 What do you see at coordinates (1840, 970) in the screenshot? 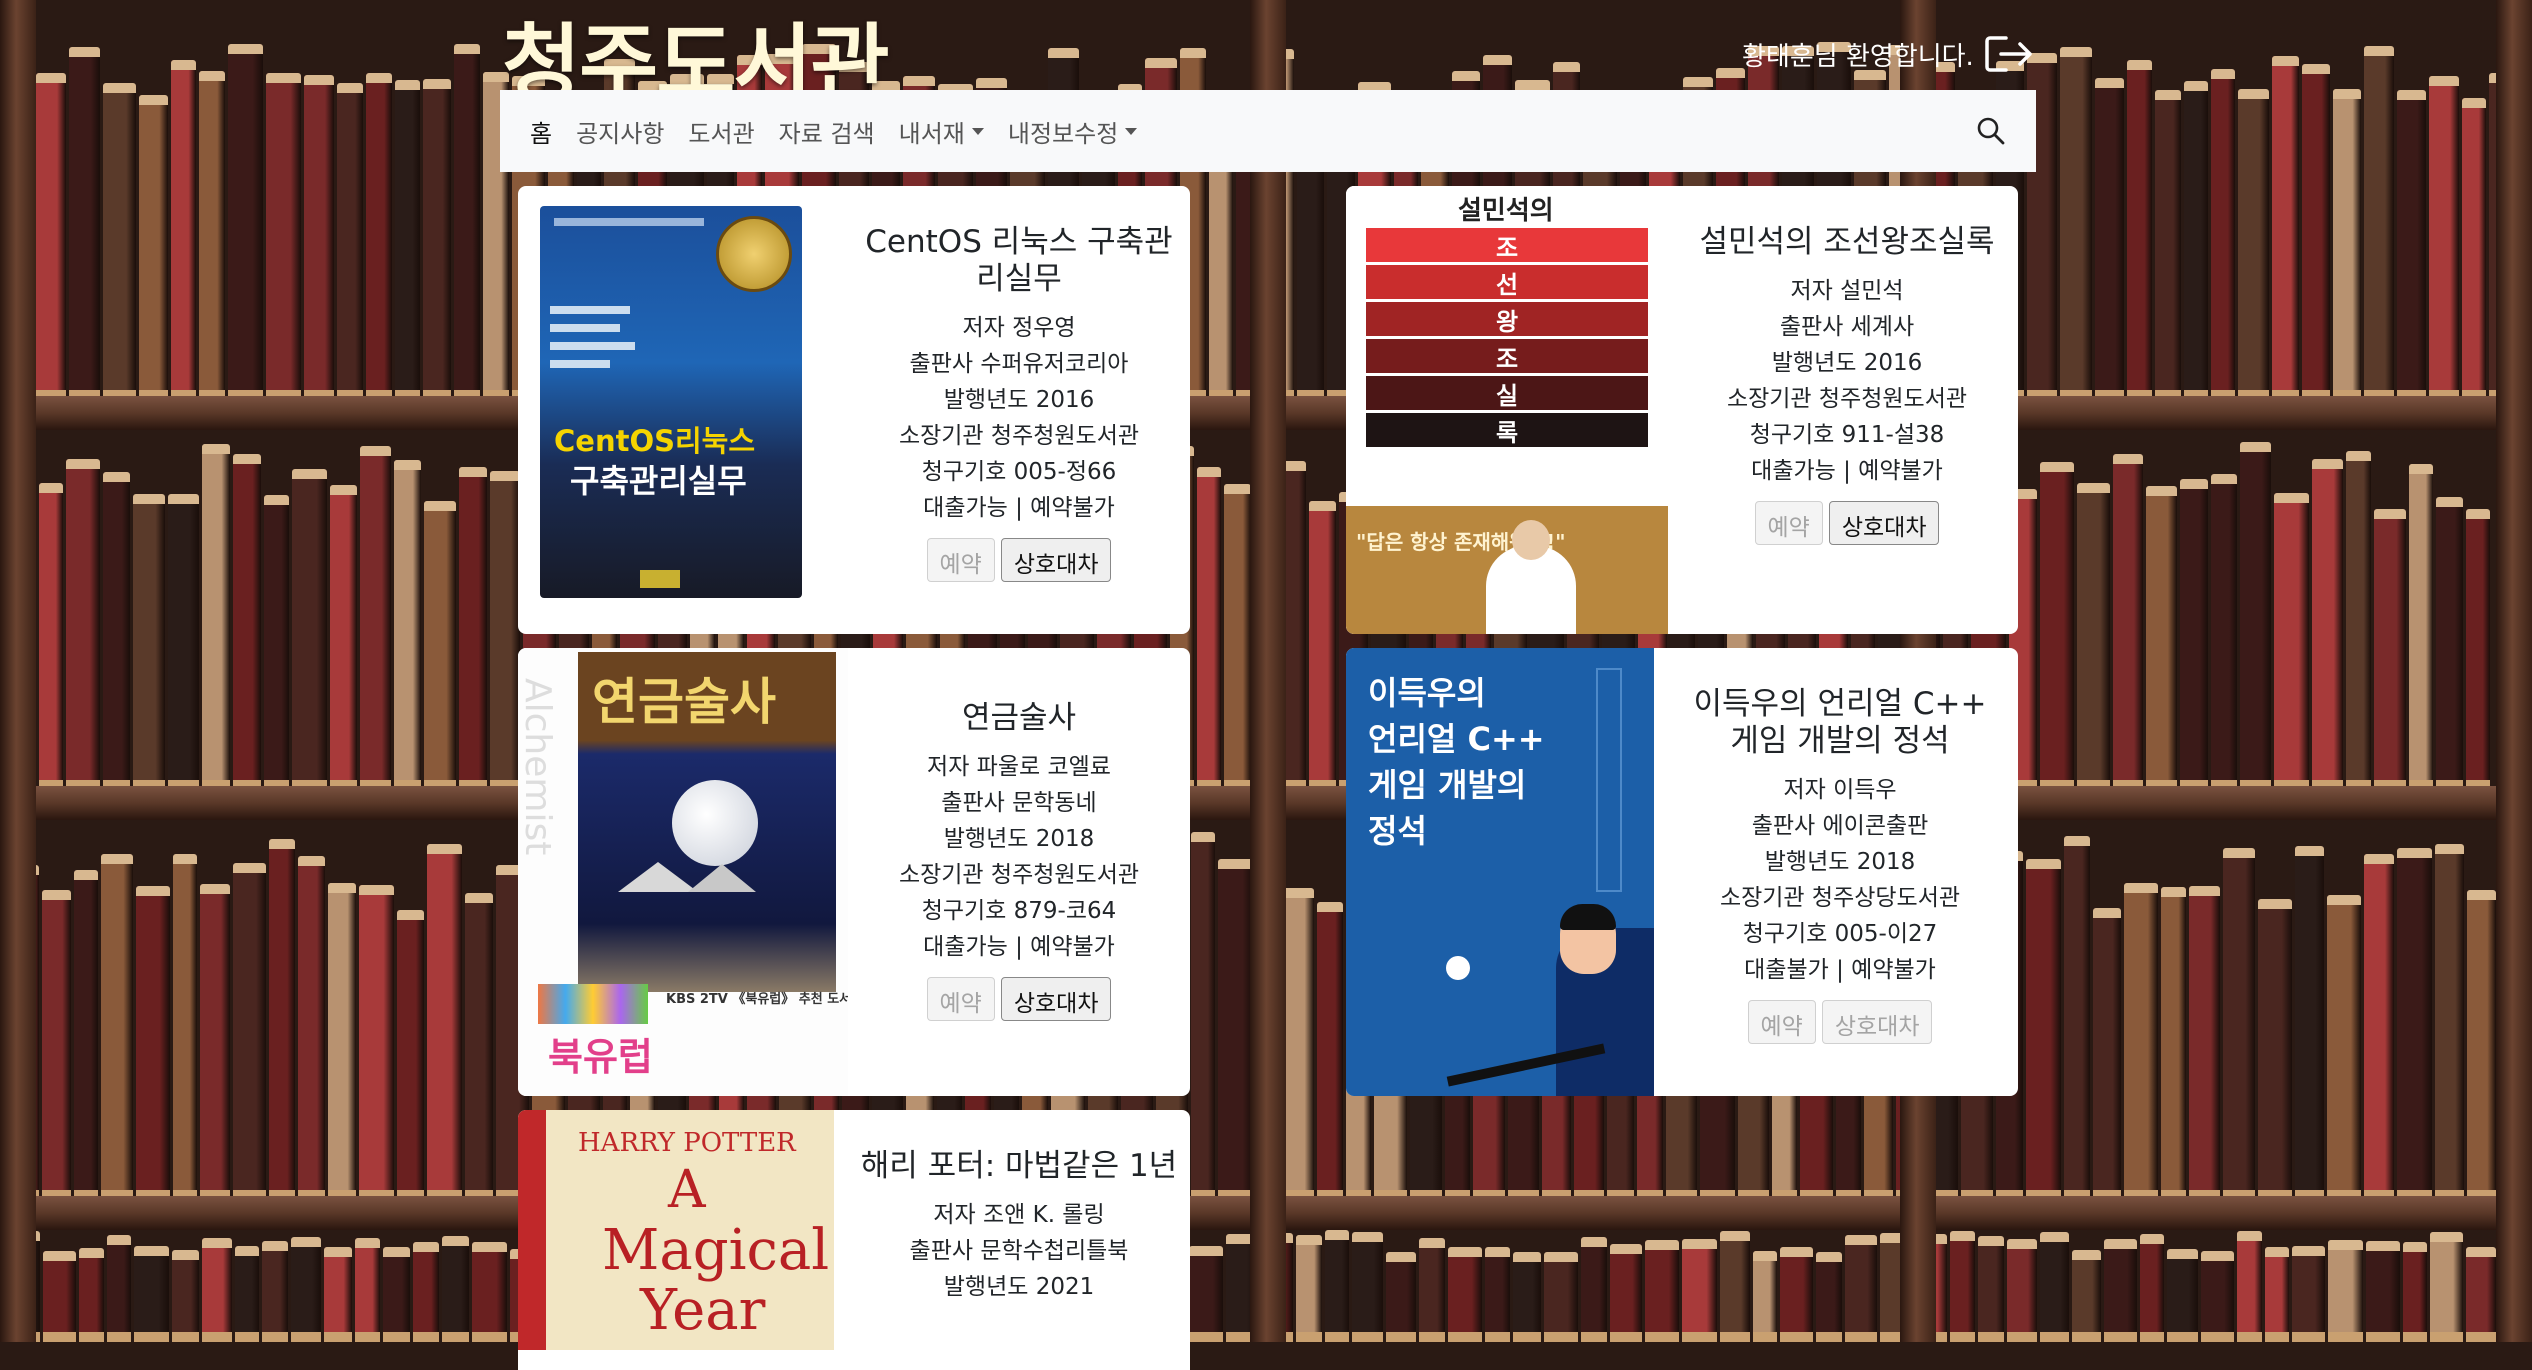
I see `book-status: 대출불가 | 예약불가` at bounding box center [1840, 970].